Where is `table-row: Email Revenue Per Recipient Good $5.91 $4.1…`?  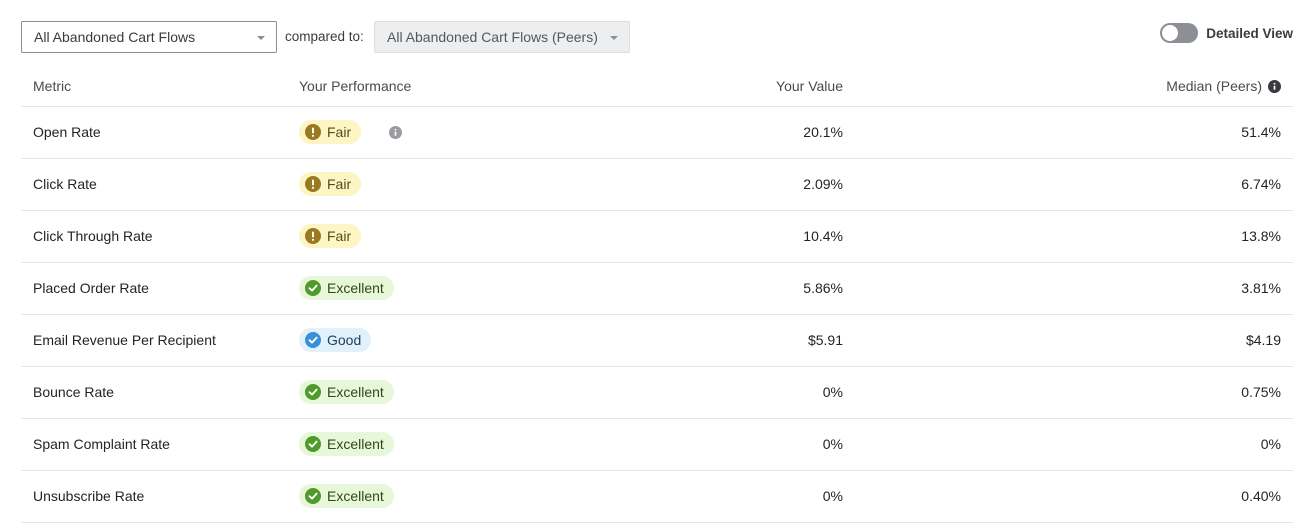 table-row: Email Revenue Per Recipient Good $5.91 $4.1… is located at coordinates (657, 340).